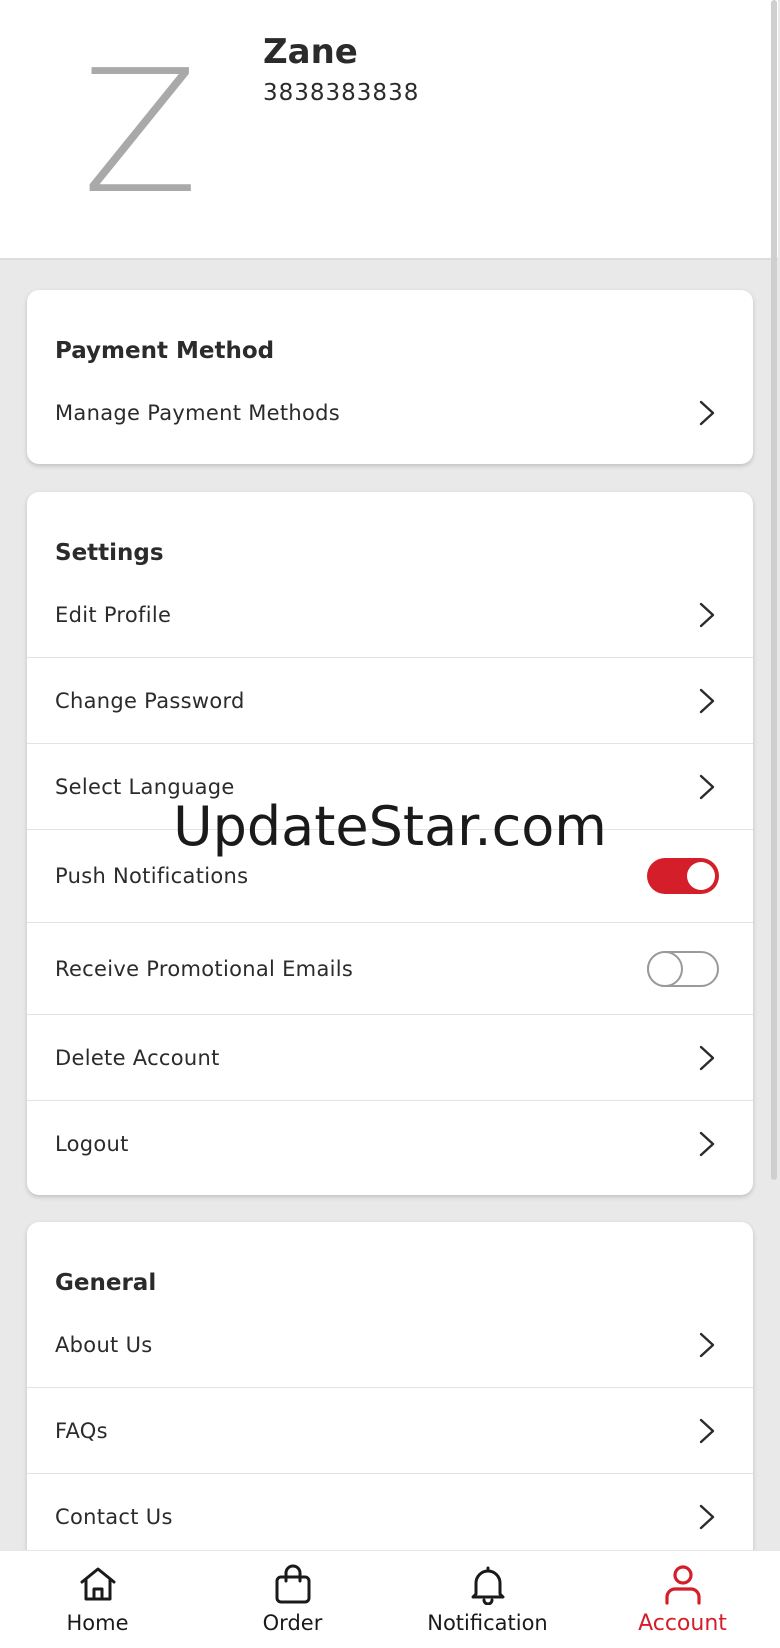 The height and width of the screenshot is (1648, 780). I want to click on payment-method-title: Payment Method, so click(165, 351).